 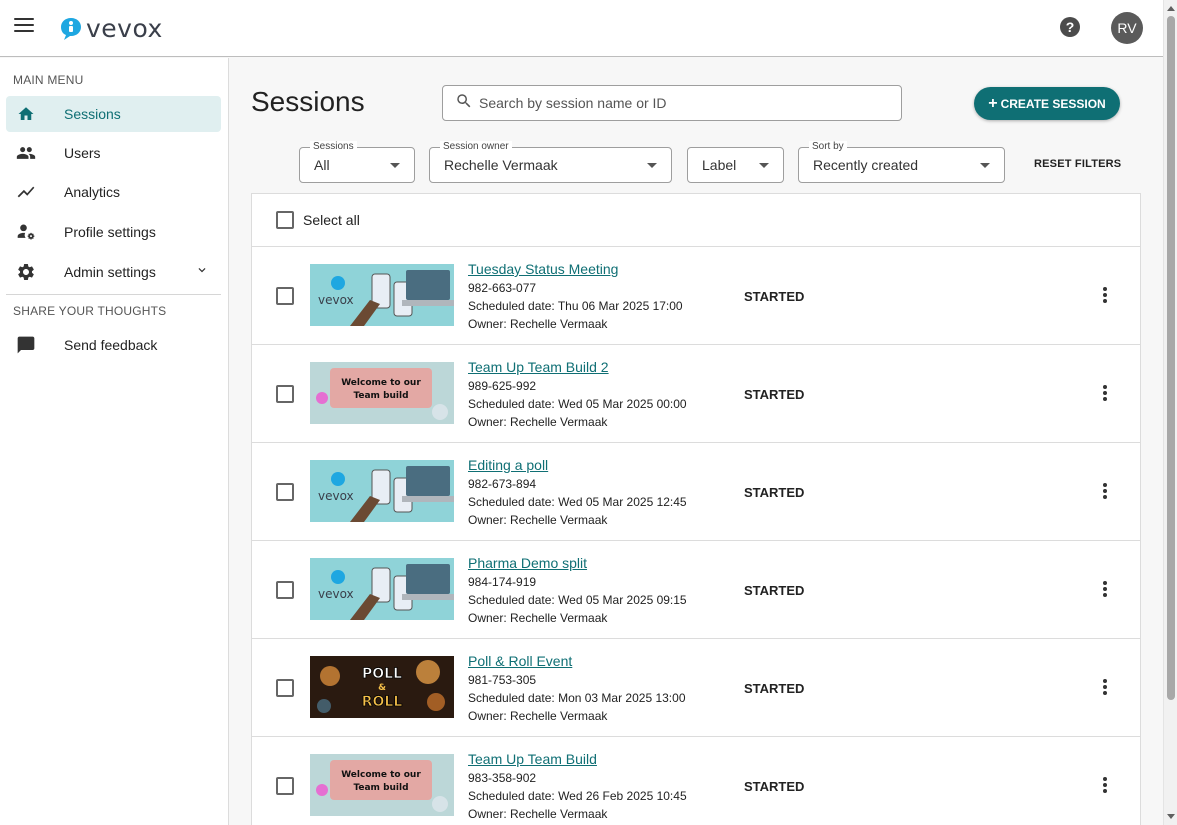 I want to click on session-name-link: Team Up Team Build 2, so click(x=538, y=367).